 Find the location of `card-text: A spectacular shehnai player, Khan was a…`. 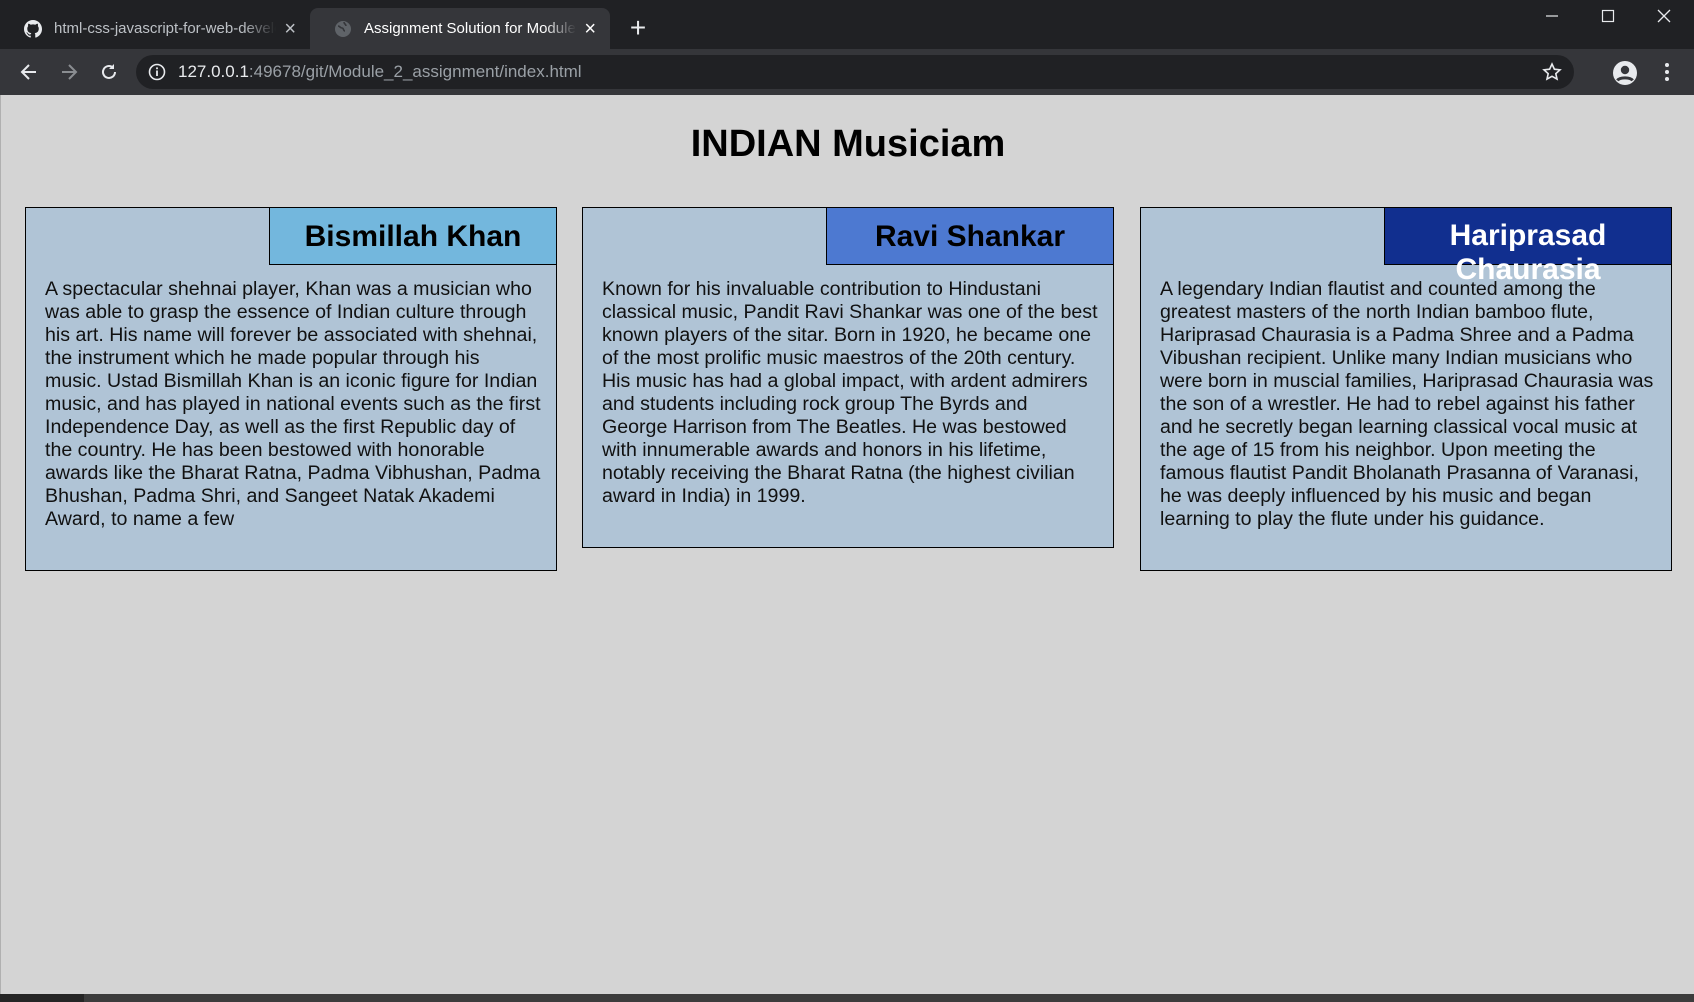

card-text: A spectacular shehnai player, Khan was a… is located at coordinates (293, 404).